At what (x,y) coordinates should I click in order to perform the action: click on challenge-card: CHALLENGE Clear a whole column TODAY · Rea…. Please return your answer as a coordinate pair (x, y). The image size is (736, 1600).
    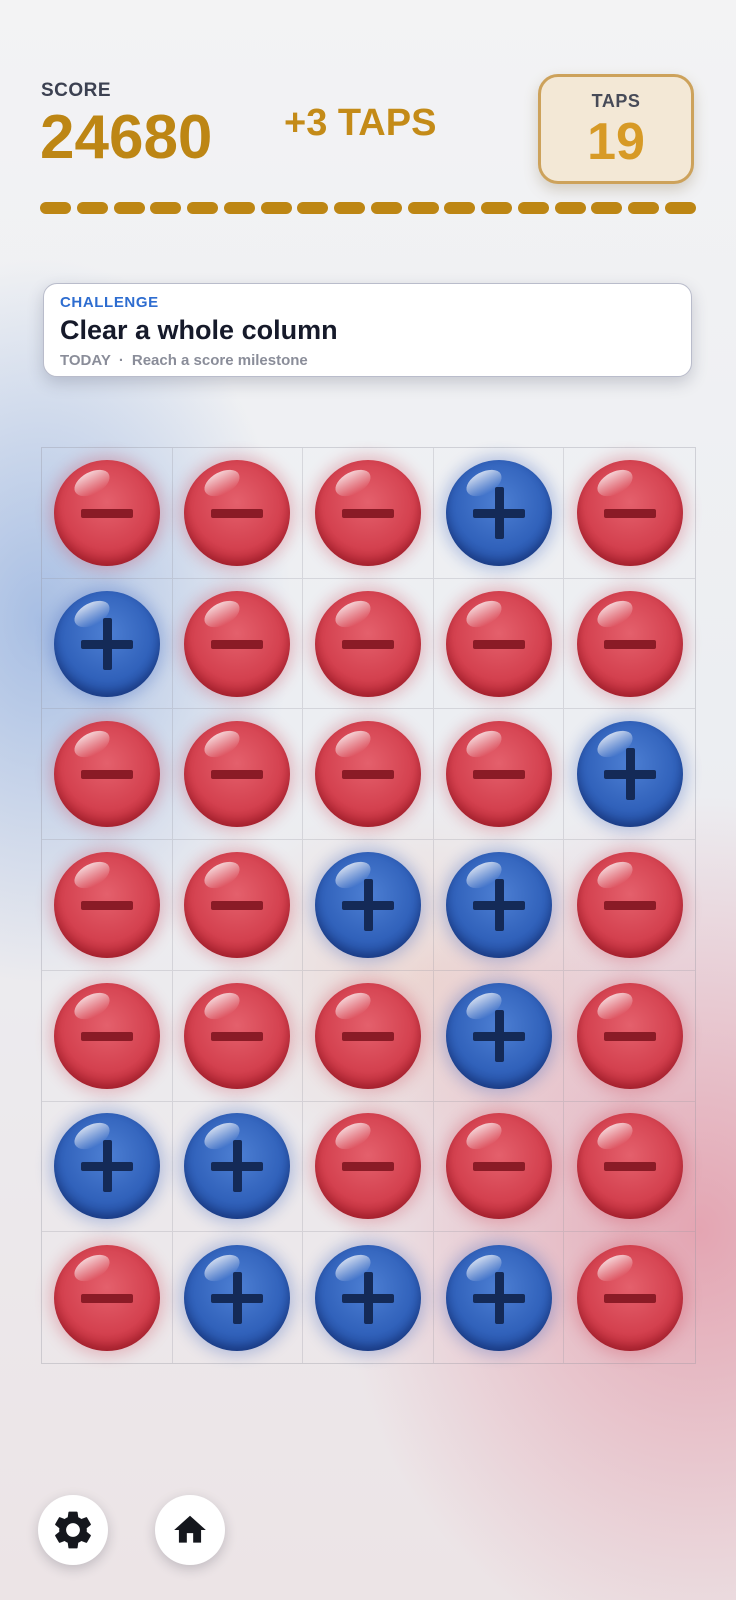
    Looking at the image, I should click on (367, 330).